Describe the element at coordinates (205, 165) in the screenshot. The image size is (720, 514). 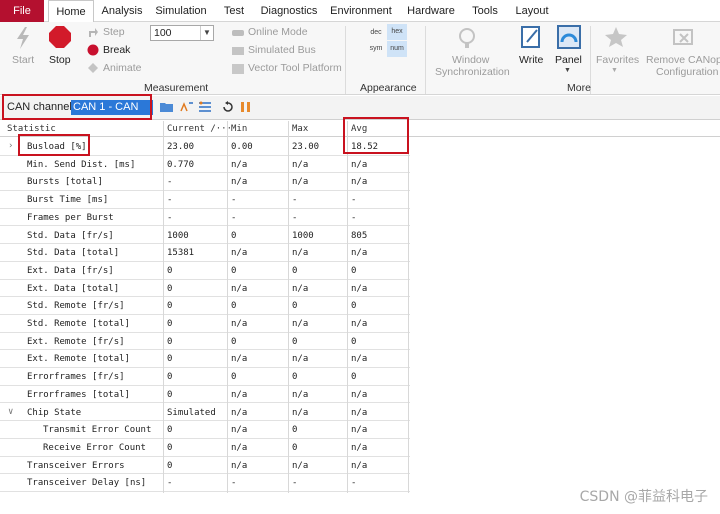
I see `table-row: Min. Send Dist. [ms] 0.770 n/a n/a n/a` at that location.